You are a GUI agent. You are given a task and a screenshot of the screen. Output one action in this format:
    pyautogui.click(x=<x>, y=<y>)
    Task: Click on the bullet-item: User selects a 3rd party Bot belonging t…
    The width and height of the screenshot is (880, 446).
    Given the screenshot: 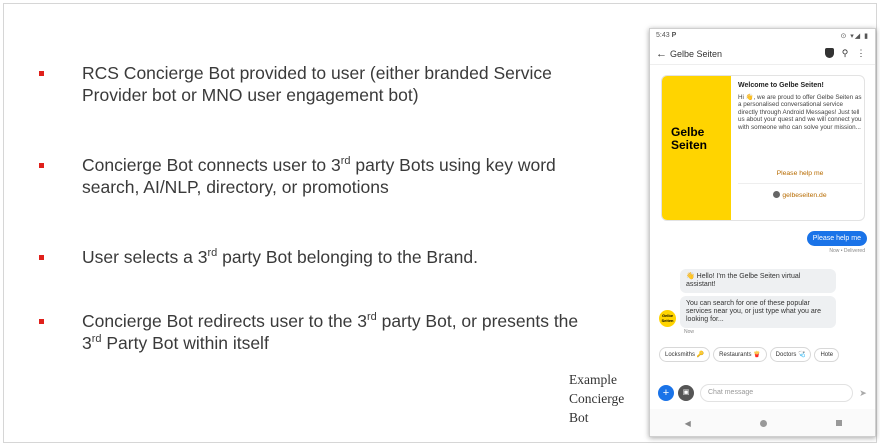 What is the action you would take?
    pyautogui.click(x=255, y=257)
    